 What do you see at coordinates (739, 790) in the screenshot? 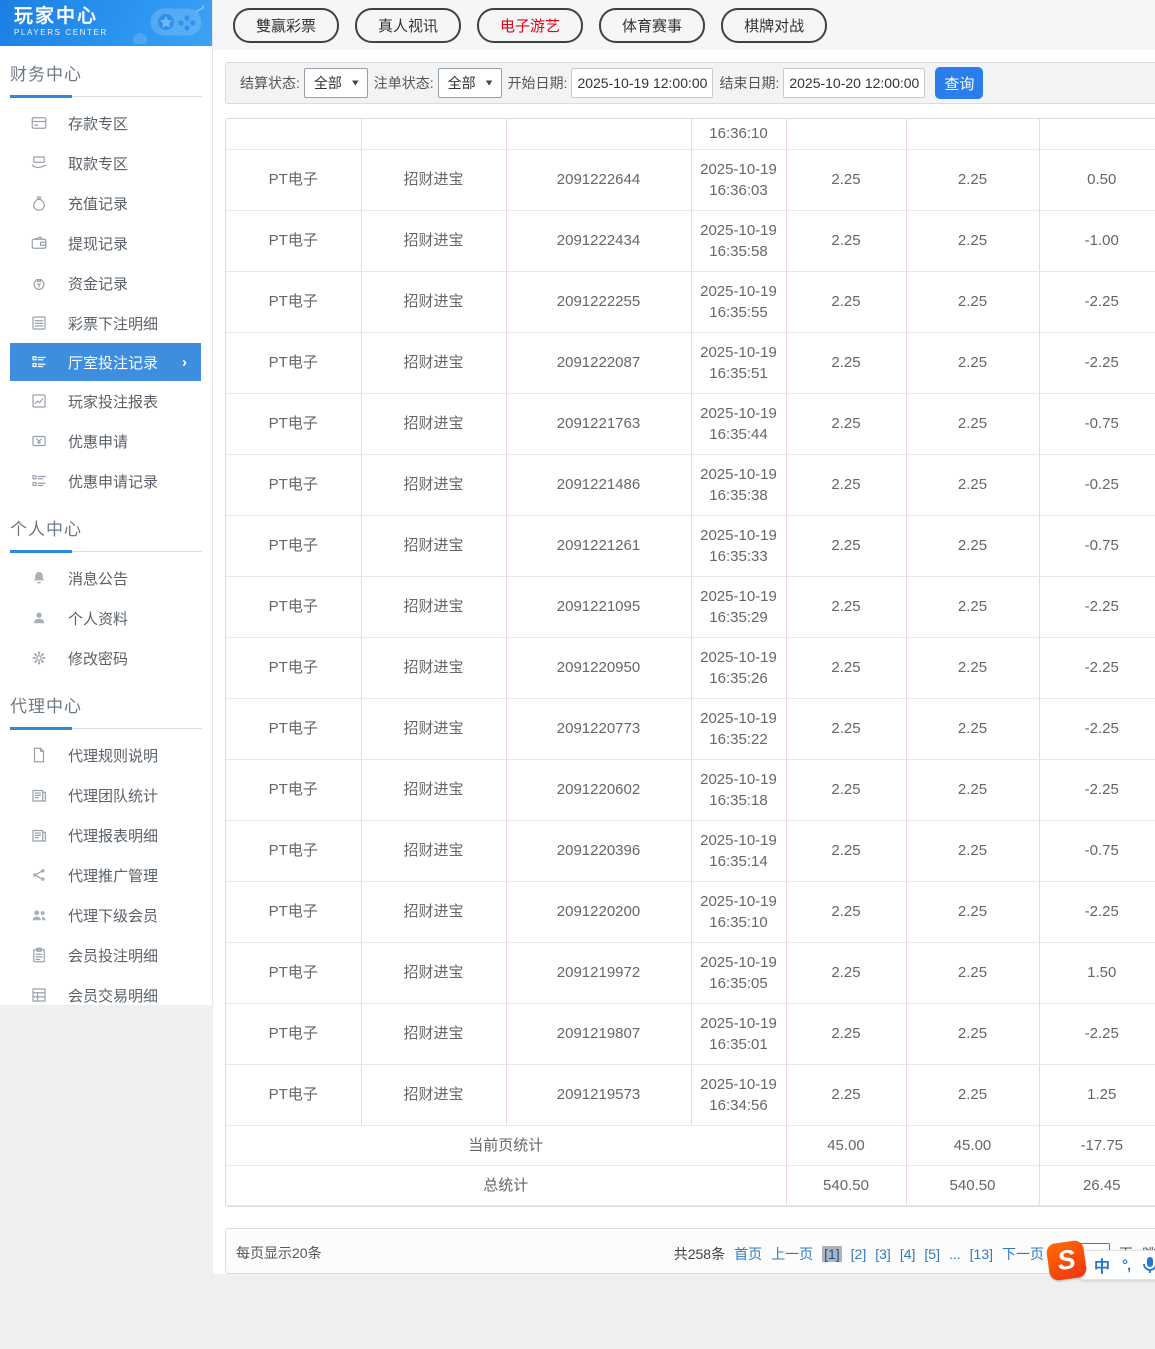
I see `cell-bet-time: 2025-10-19 16:35:18` at bounding box center [739, 790].